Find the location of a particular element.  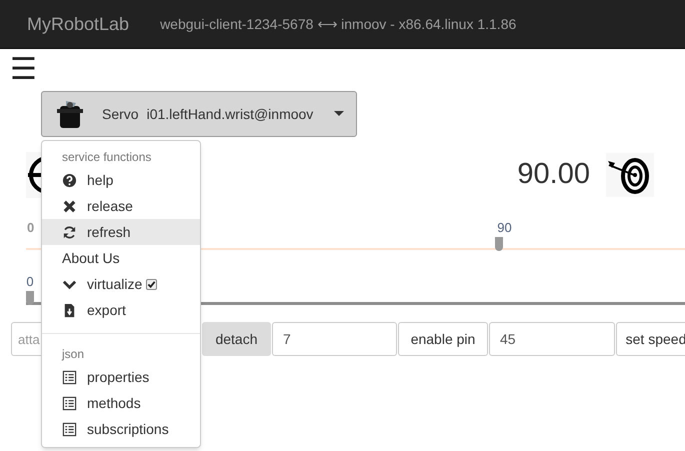

menu-item: subscriptions is located at coordinates (121, 429).